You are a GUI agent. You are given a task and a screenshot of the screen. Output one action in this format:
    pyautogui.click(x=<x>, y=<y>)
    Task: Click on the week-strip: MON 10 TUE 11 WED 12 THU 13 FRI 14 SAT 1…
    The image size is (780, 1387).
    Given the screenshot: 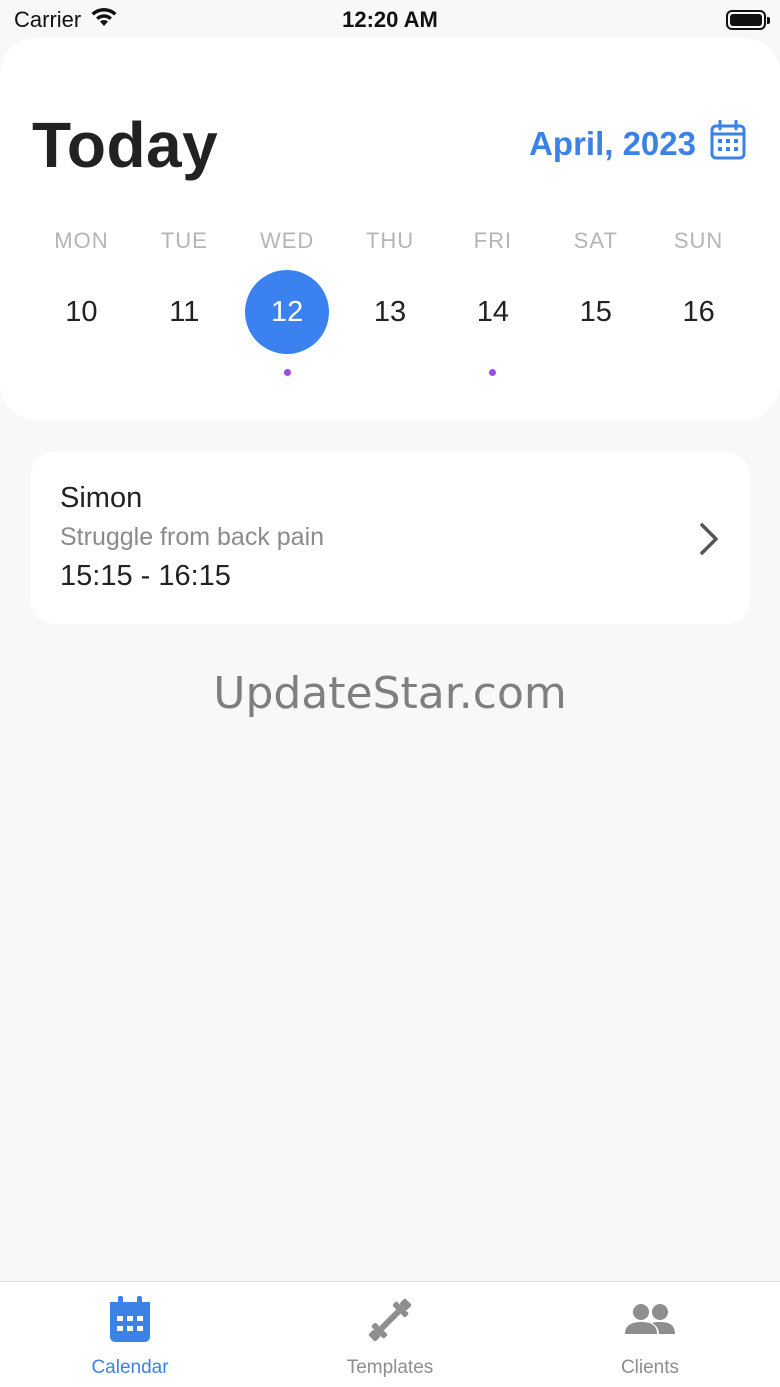 What is the action you would take?
    pyautogui.click(x=390, y=300)
    